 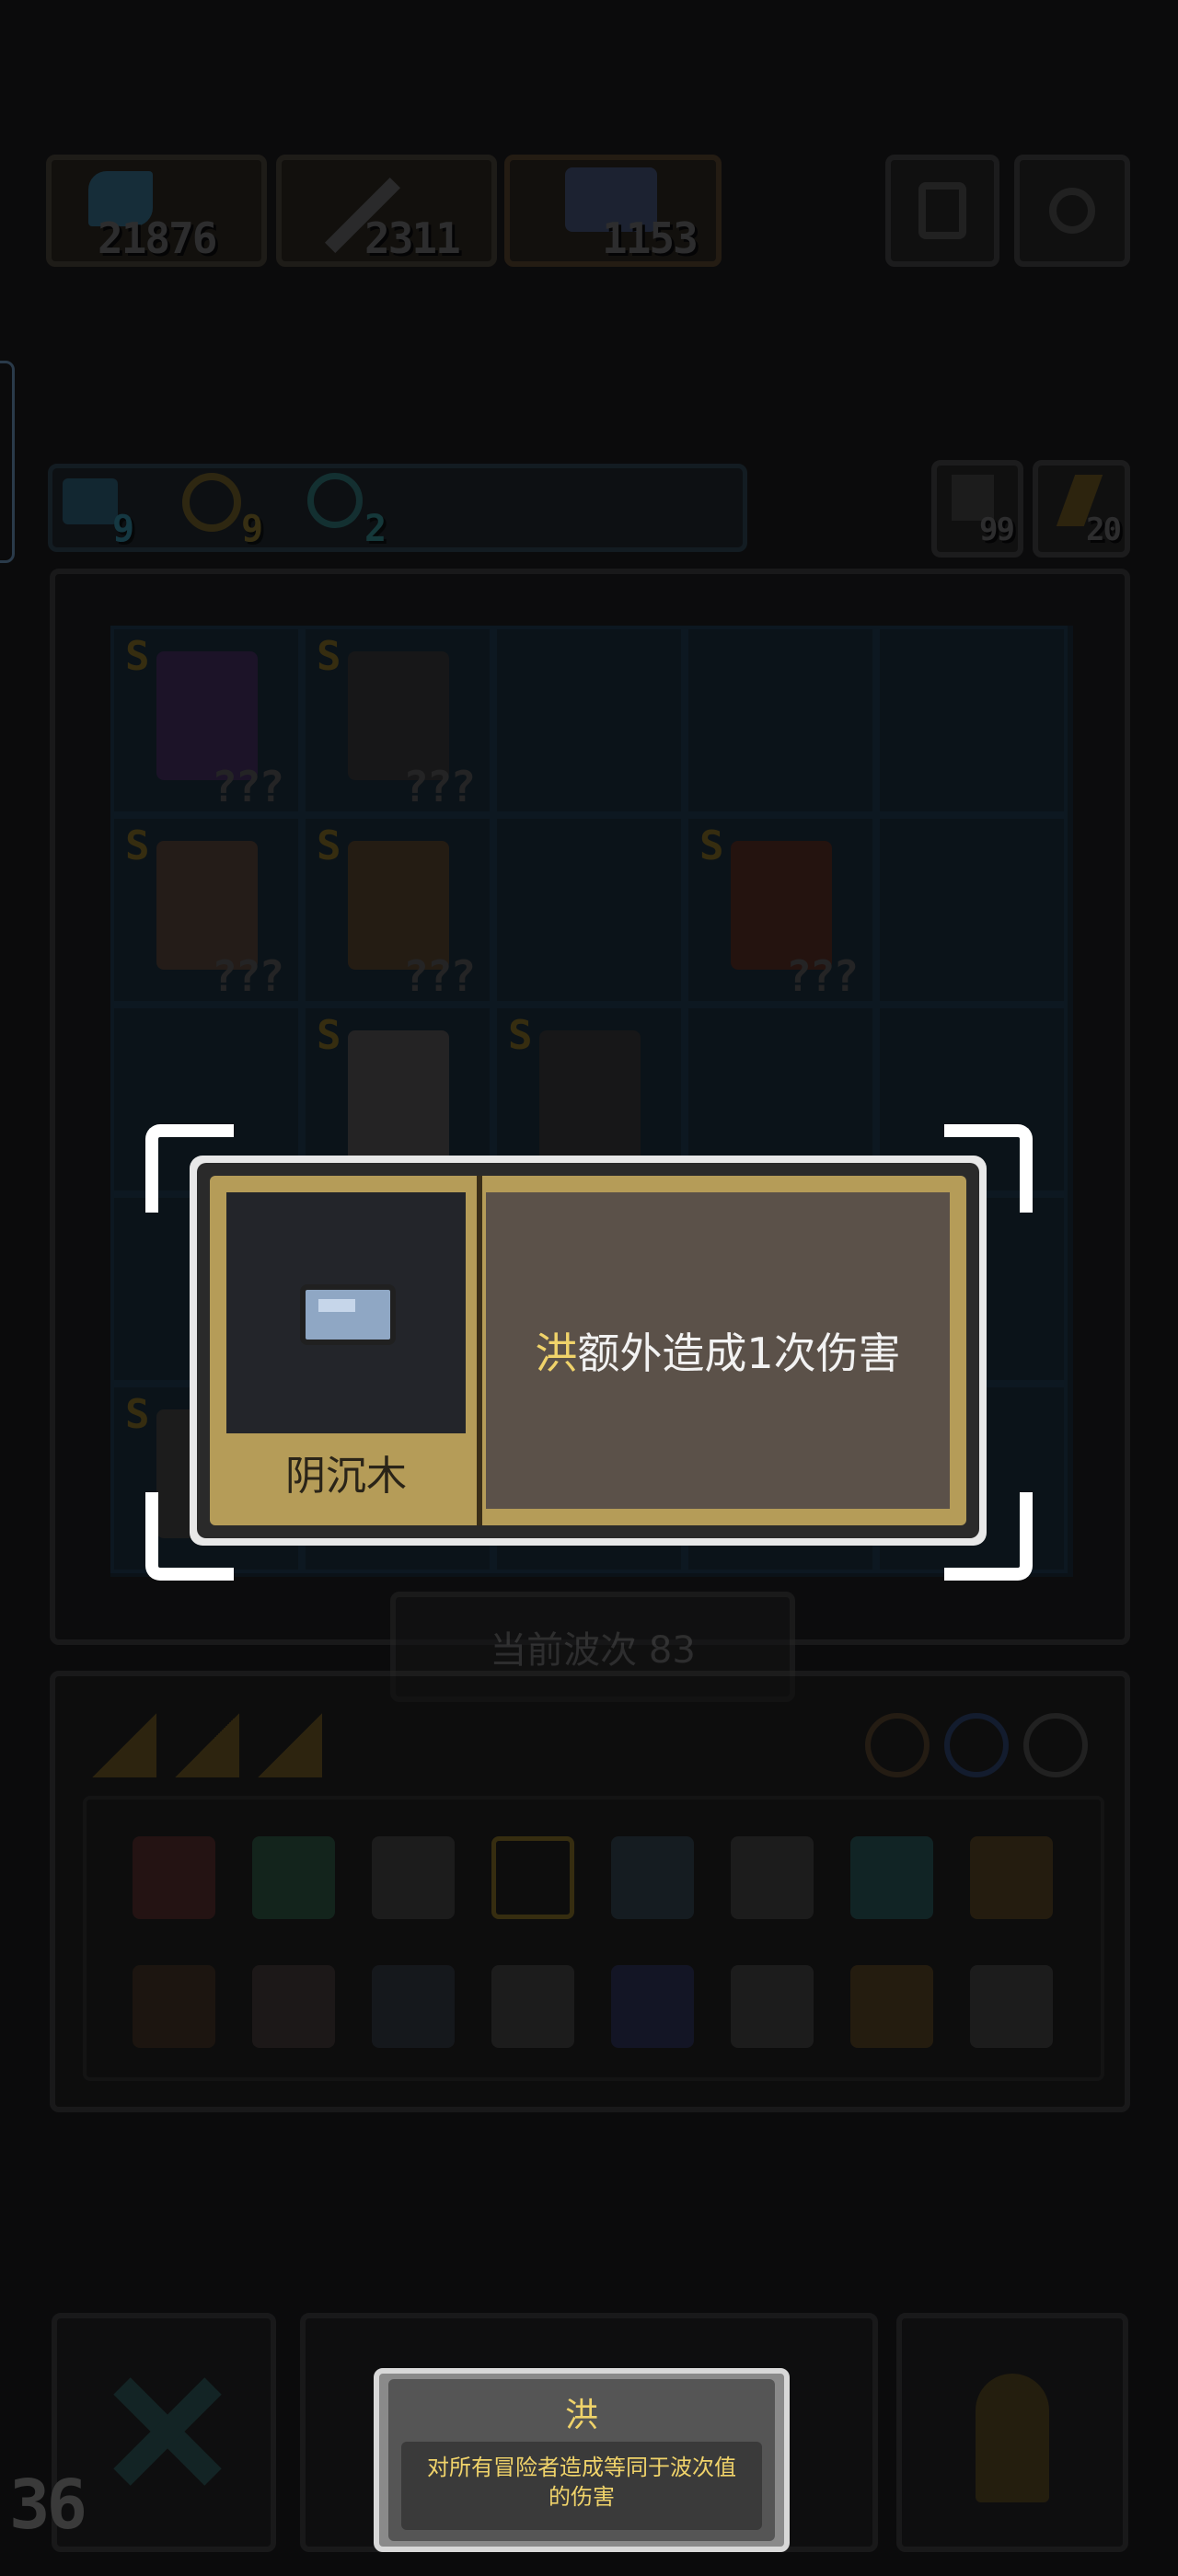 I want to click on right-buff-b: 20, so click(x=1081, y=509).